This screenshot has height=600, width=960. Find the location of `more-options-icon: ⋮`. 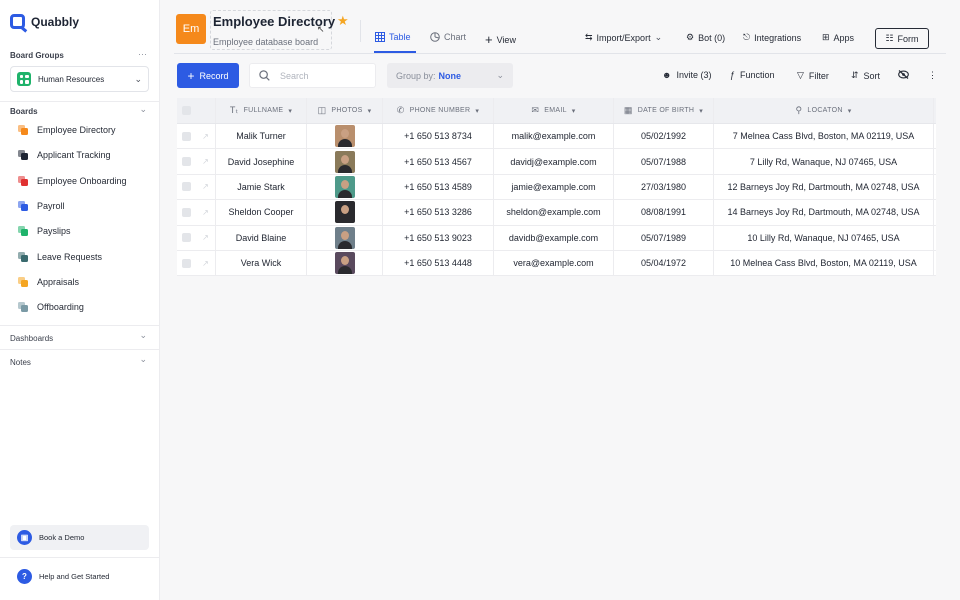

more-options-icon: ⋮ is located at coordinates (932, 75).